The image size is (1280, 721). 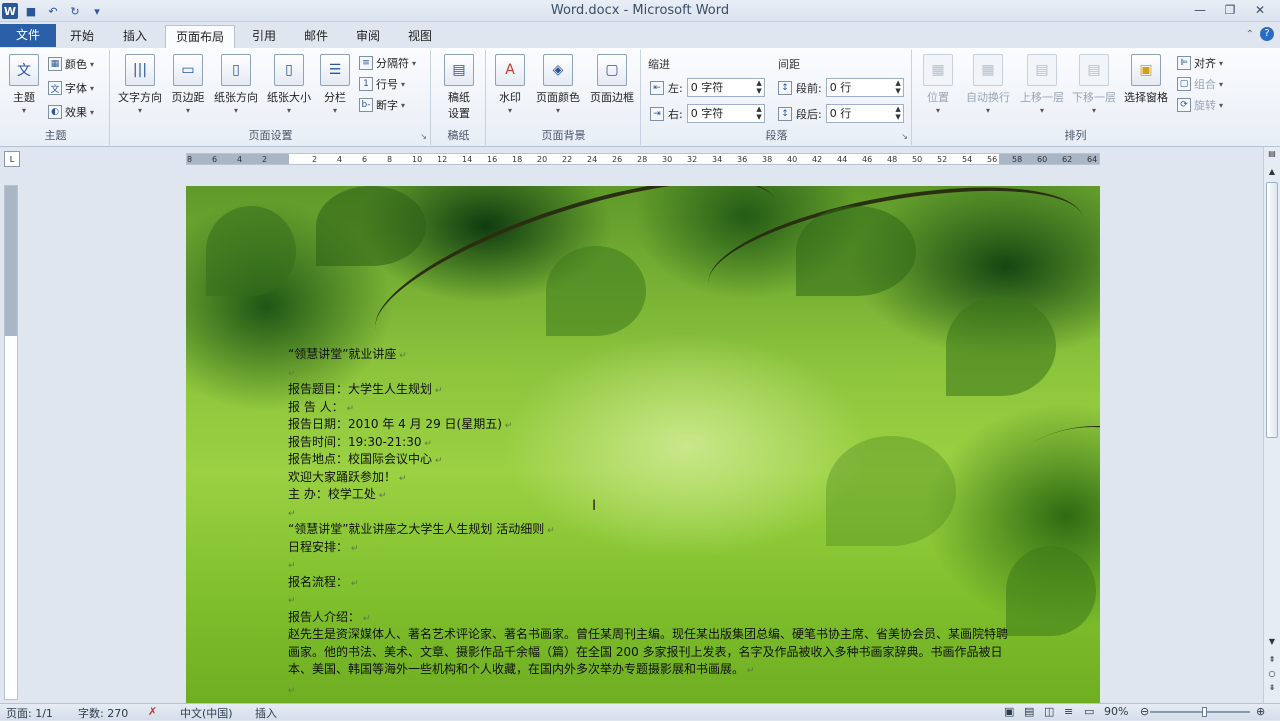 I want to click on tab-references: 引用, so click(x=264, y=36).